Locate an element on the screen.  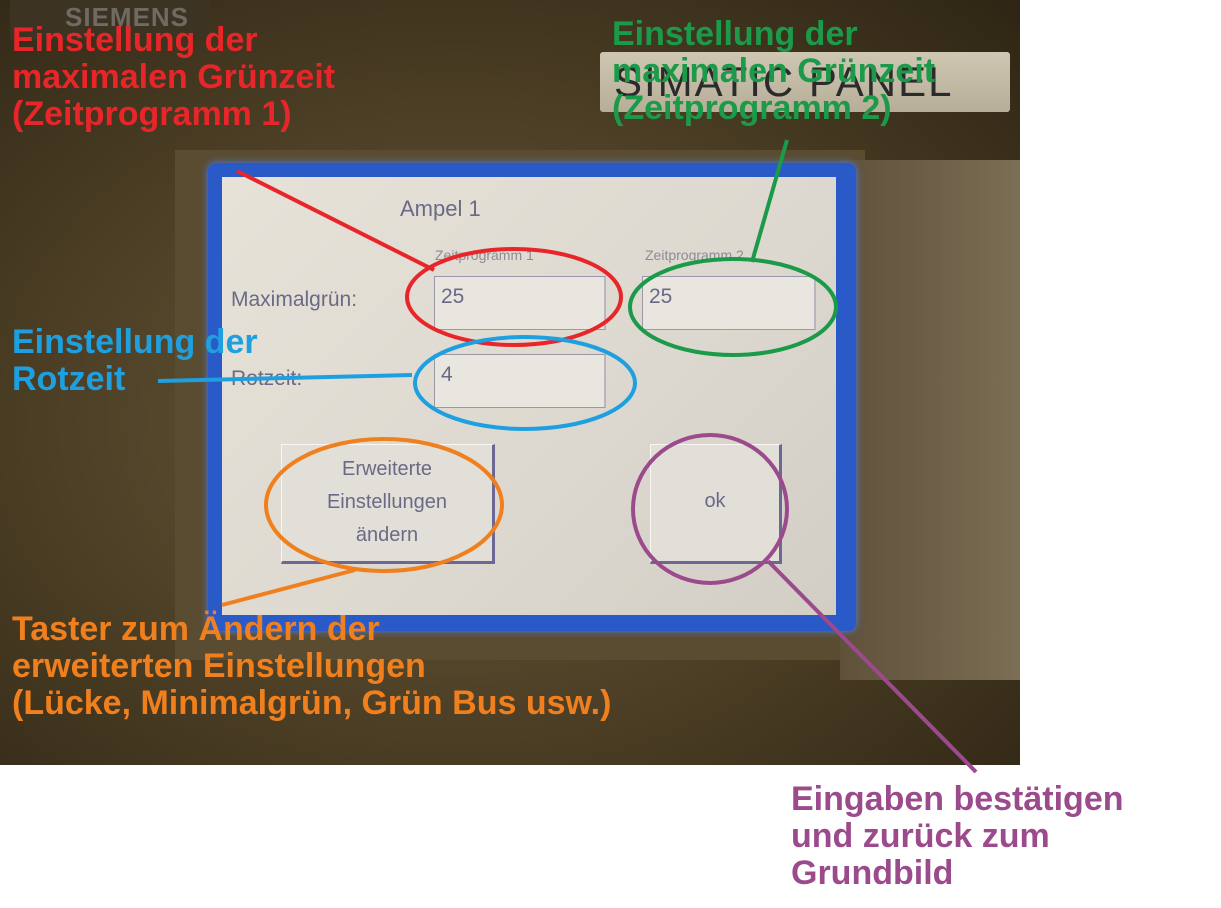
advanced-settings-button: Erweiterte Einstellungen ändern is located at coordinates (388, 504).